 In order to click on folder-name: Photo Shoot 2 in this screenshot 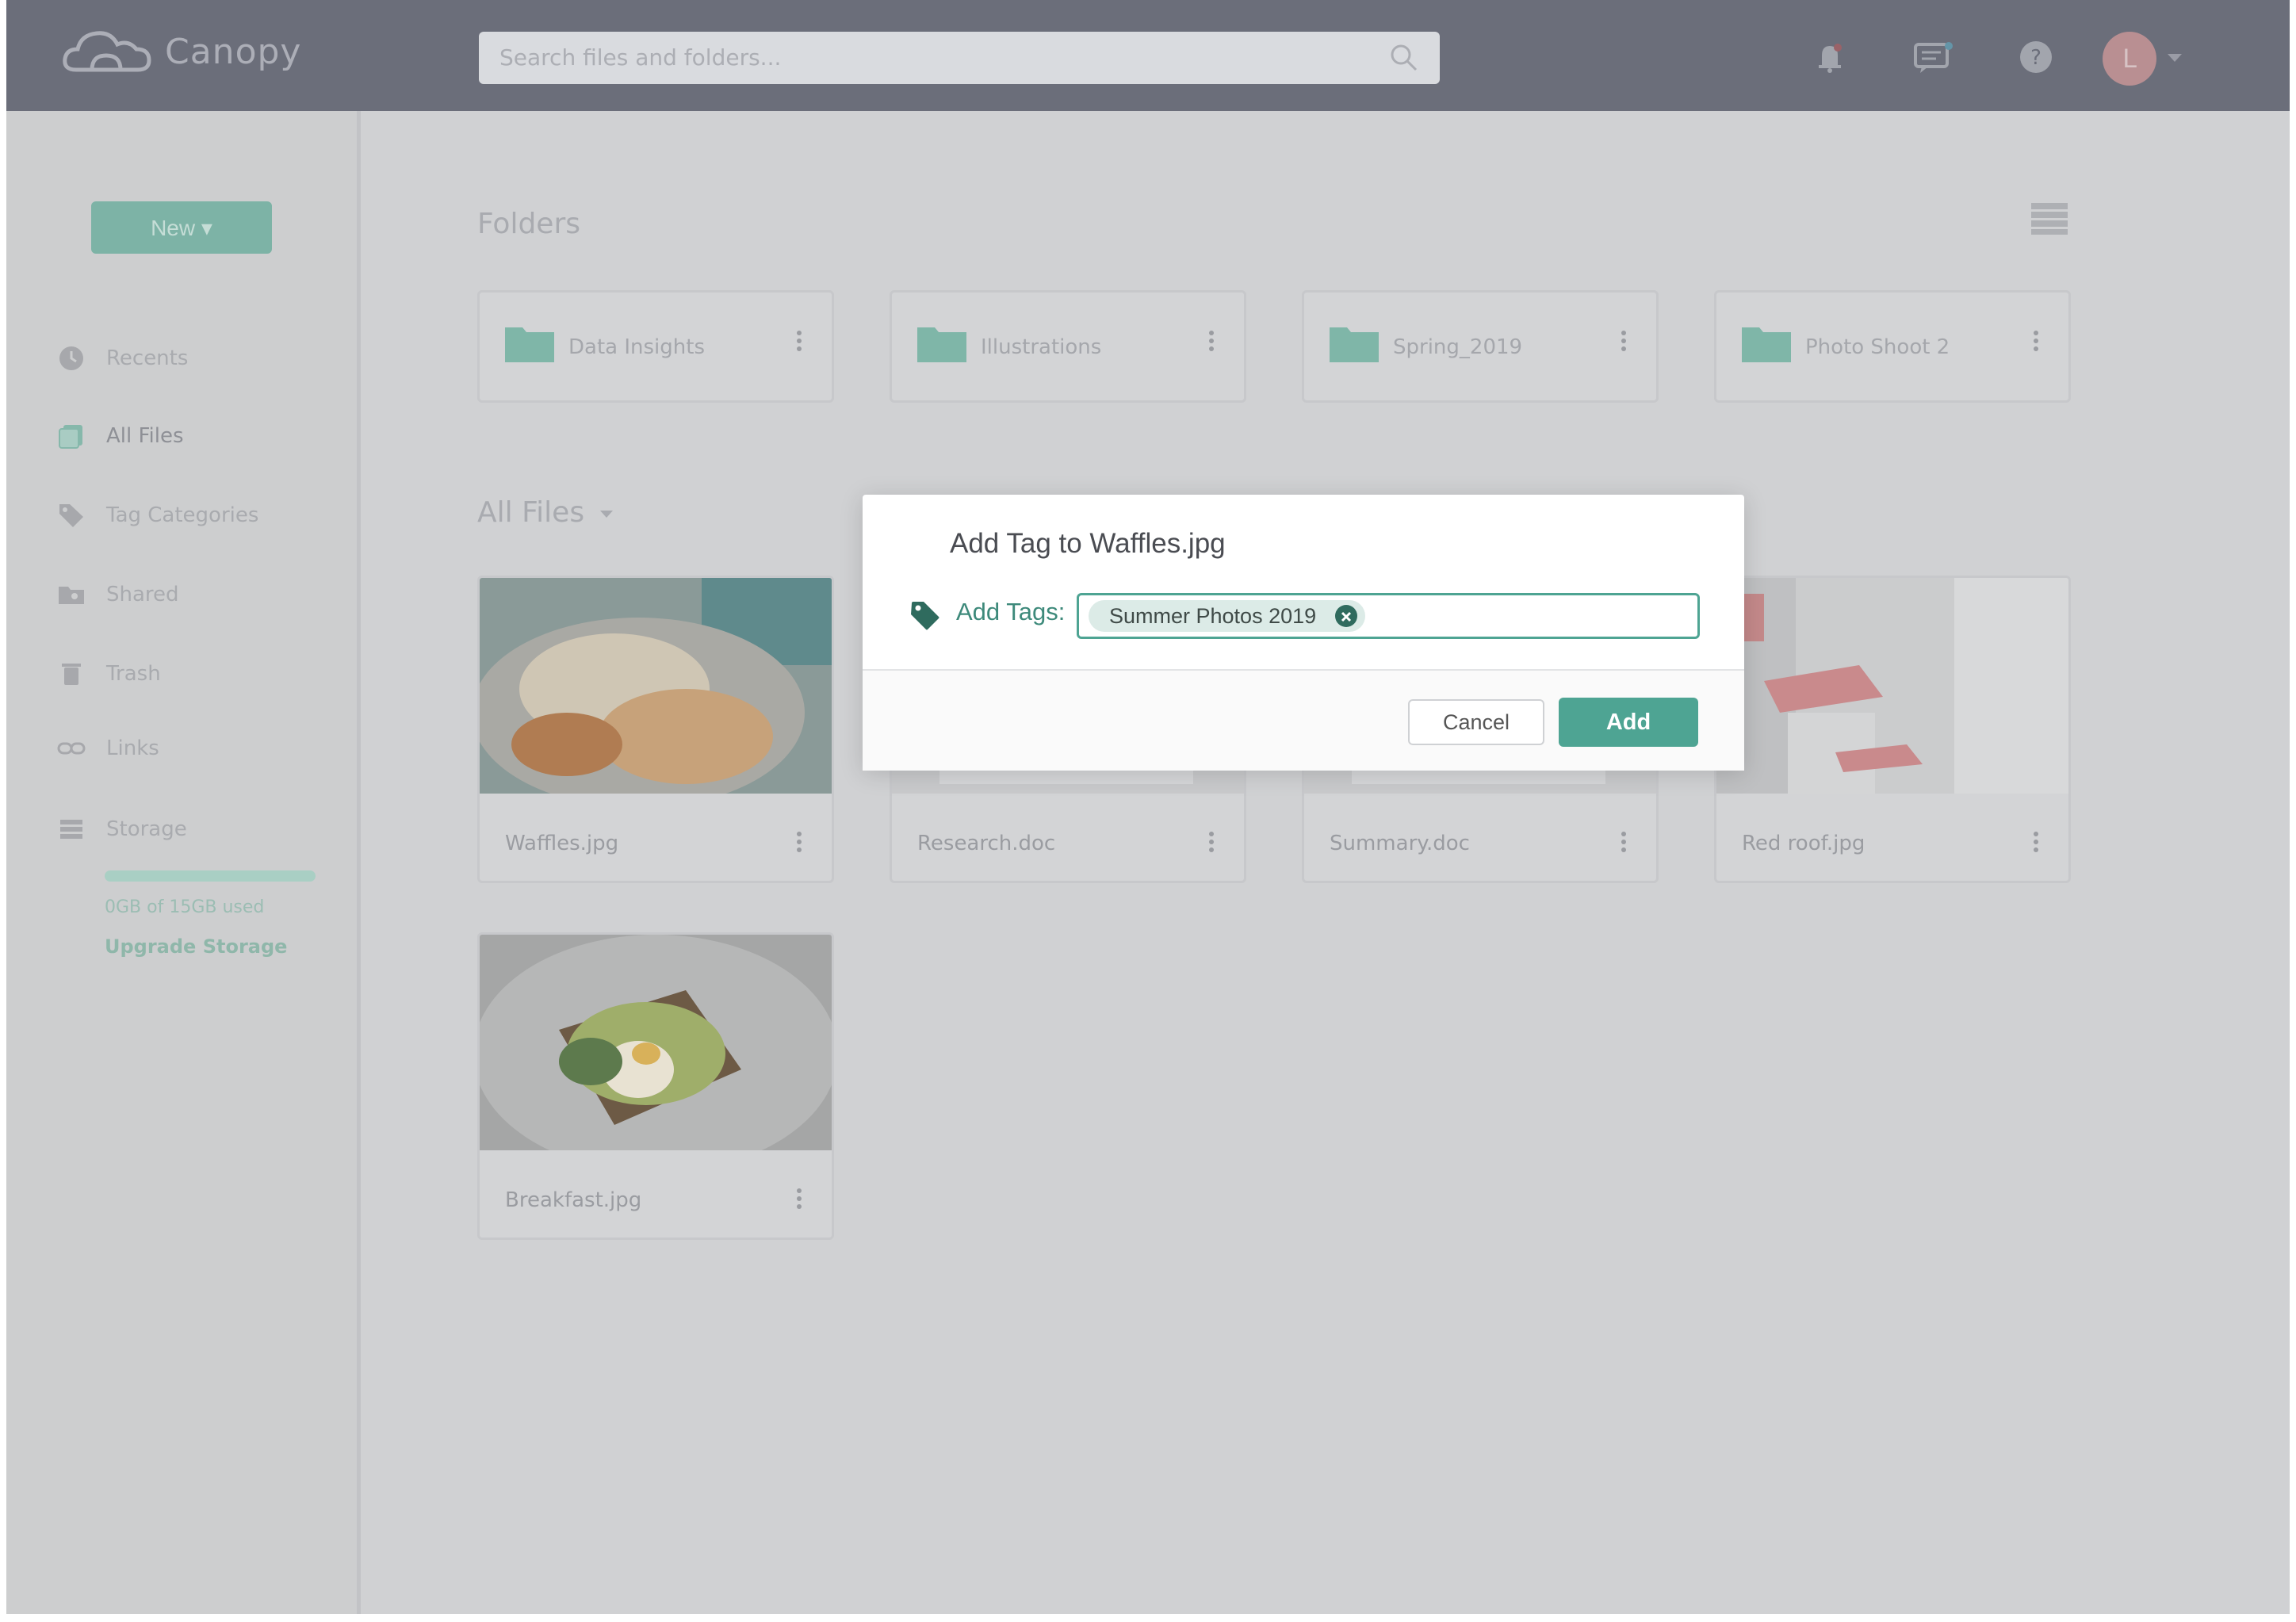, I will do `click(1877, 347)`.